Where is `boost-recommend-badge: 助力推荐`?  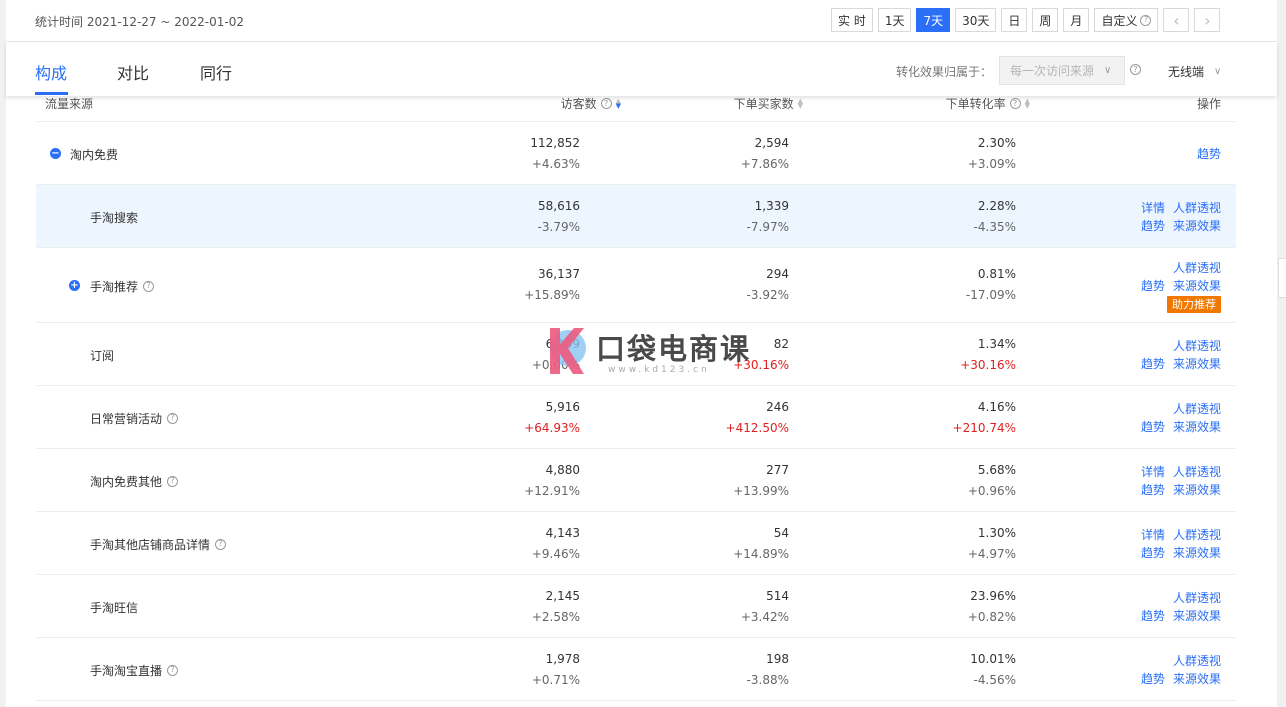 boost-recommend-badge: 助力推荐 is located at coordinates (1194, 304).